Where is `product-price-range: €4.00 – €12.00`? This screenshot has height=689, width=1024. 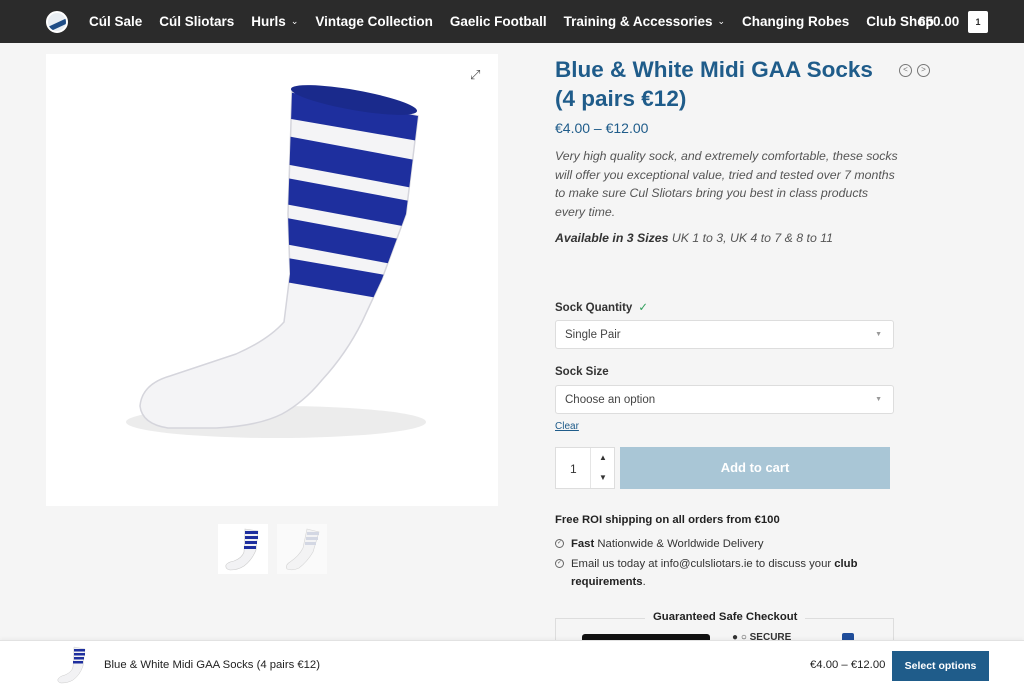 product-price-range: €4.00 – €12.00 is located at coordinates (602, 128).